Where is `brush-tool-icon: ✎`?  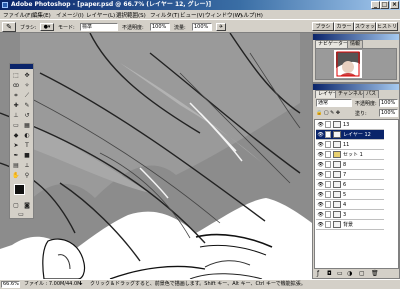
brush-tool-icon: ✎ is located at coordinates (27, 106).